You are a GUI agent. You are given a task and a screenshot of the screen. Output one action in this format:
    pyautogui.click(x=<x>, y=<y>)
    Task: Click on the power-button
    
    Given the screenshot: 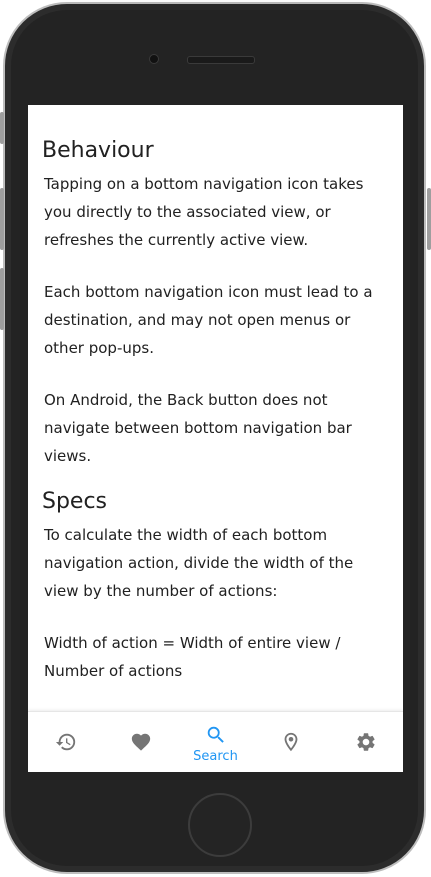 What is the action you would take?
    pyautogui.click(x=429, y=219)
    